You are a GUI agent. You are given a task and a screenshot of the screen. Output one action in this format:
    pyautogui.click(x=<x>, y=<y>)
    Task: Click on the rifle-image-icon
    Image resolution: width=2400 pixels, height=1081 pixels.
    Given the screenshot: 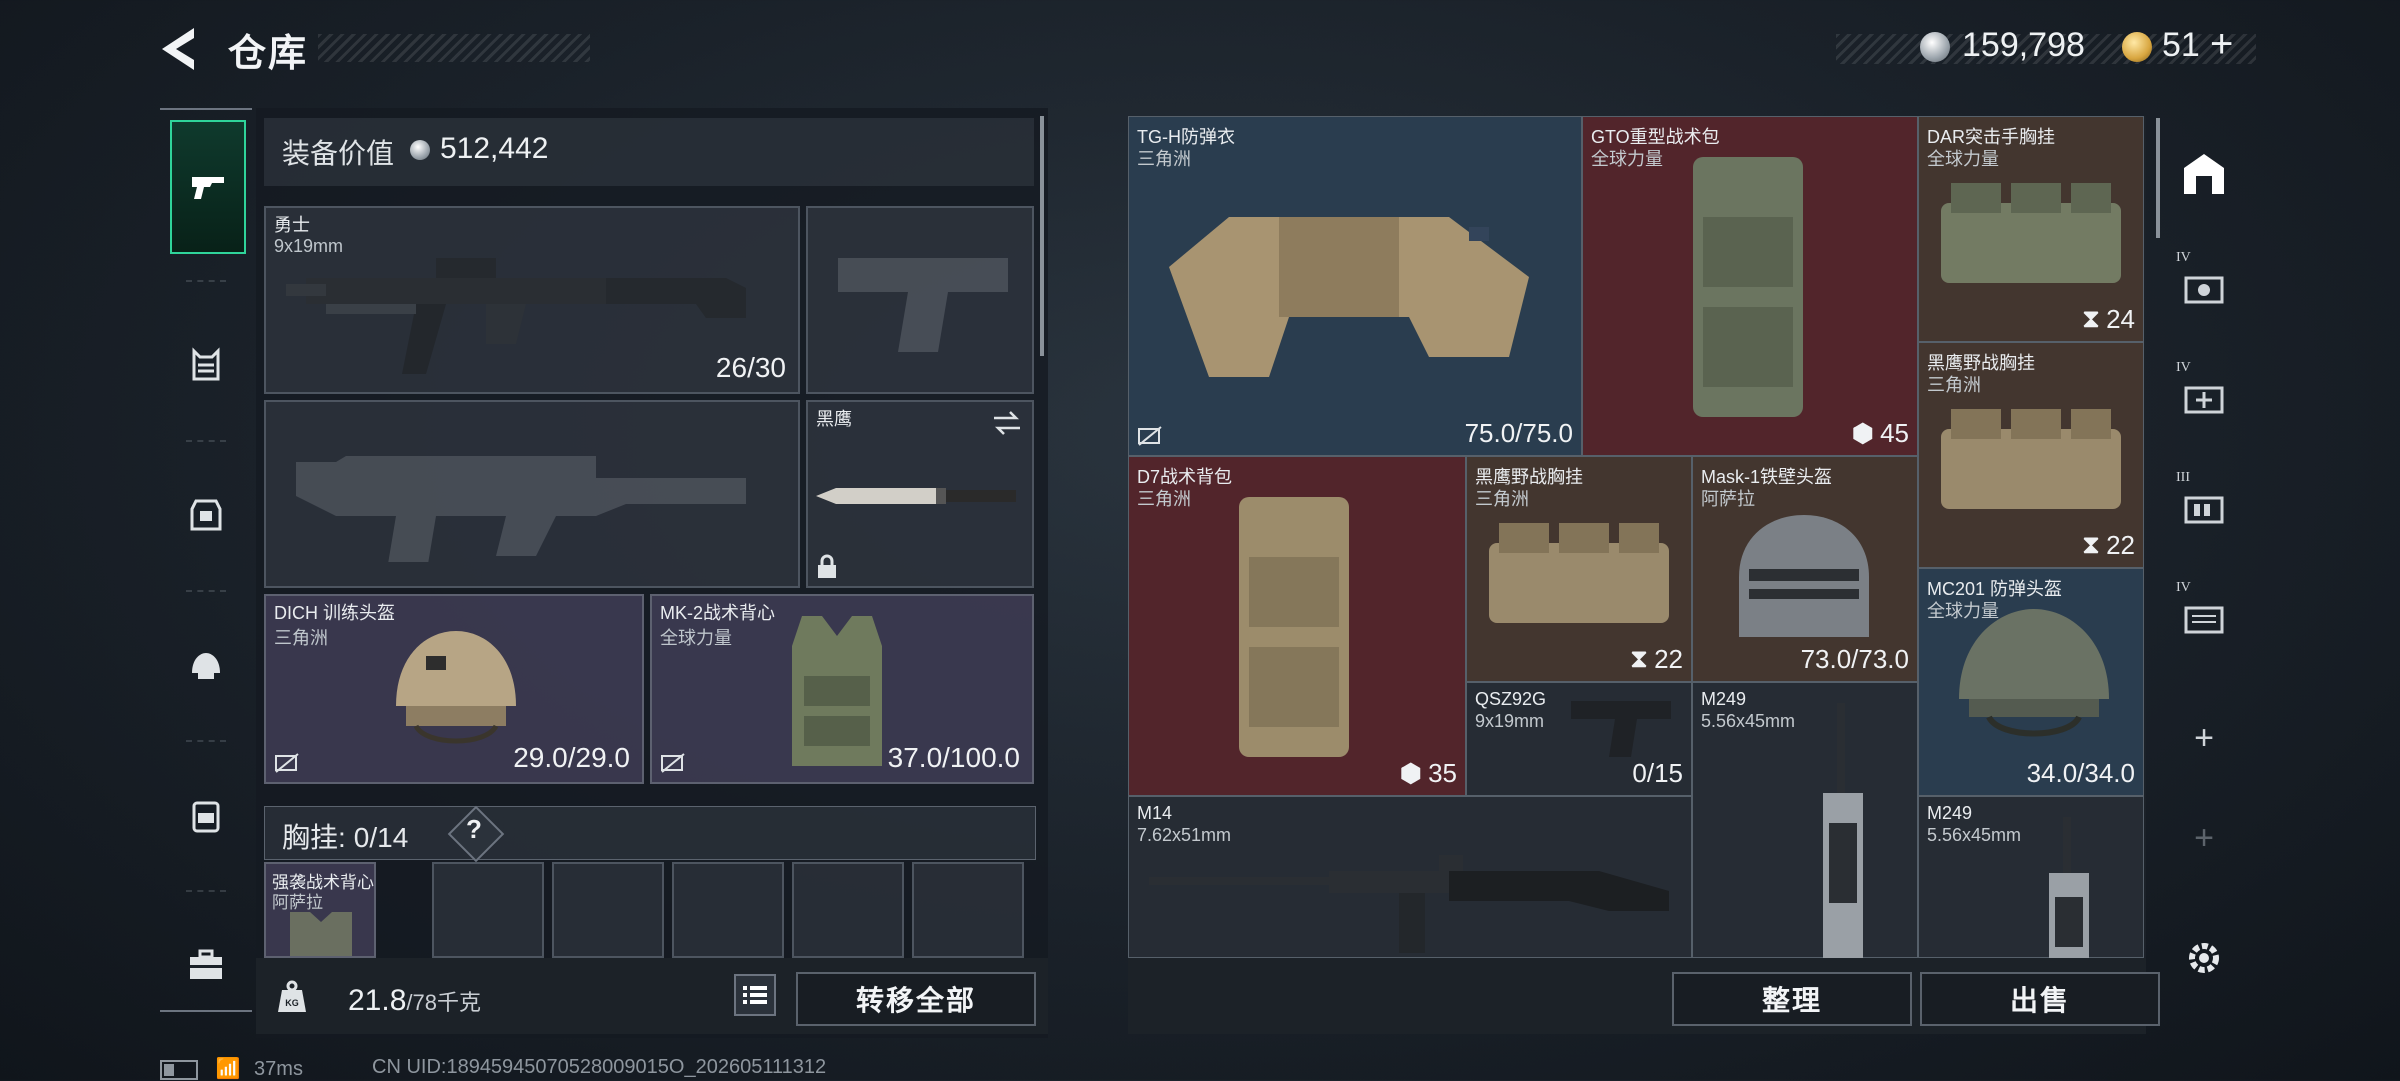 What is the action you would take?
    pyautogui.click(x=1409, y=904)
    